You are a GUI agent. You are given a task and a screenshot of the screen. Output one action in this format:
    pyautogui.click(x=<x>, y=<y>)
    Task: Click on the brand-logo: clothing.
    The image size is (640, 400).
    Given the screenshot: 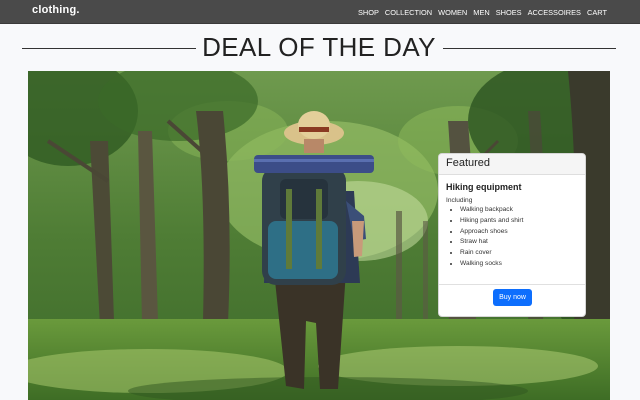 What is the action you would take?
    pyautogui.click(x=56, y=10)
    